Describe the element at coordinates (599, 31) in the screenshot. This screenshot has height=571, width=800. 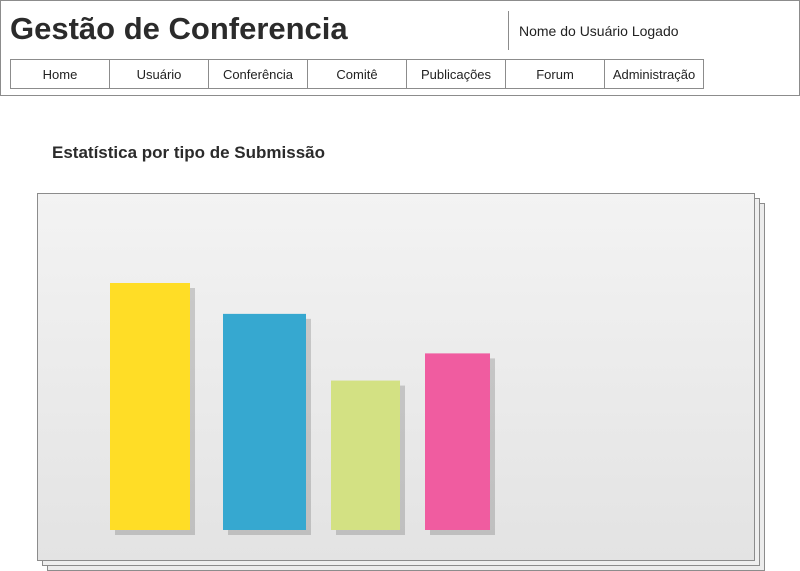
I see `logged-user-name: Nome do Usuário Logado` at that location.